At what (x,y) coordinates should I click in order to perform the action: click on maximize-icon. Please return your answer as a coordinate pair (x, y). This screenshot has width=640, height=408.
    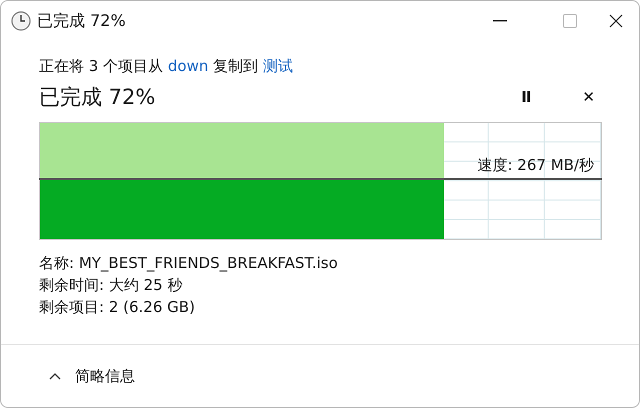
    Looking at the image, I should click on (570, 21).